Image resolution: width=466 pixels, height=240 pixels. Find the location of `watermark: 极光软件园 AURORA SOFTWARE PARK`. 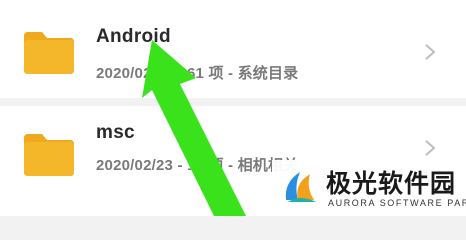

watermark: 极光软件园 AURORA SOFTWARE PARK is located at coordinates (369, 188).